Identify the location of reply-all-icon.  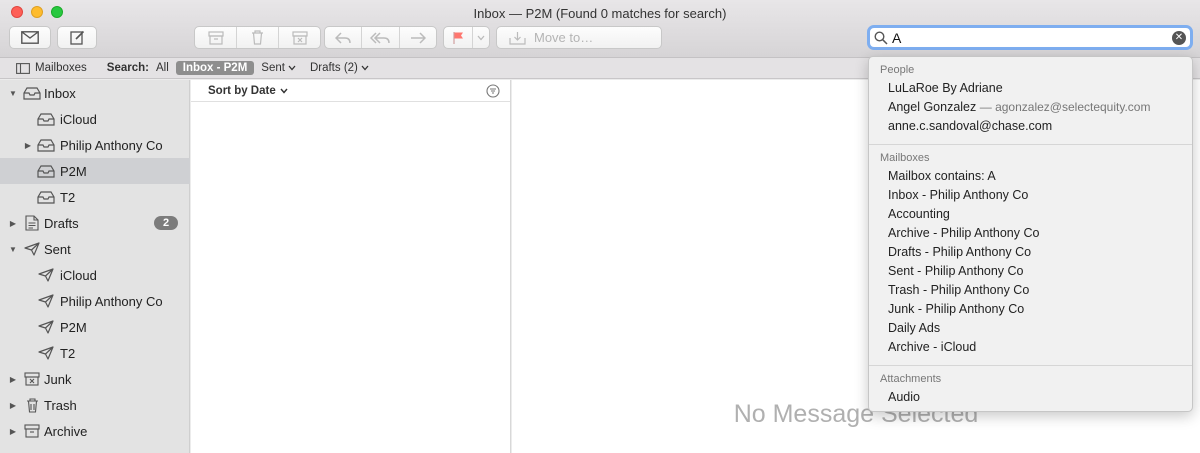
(380, 37).